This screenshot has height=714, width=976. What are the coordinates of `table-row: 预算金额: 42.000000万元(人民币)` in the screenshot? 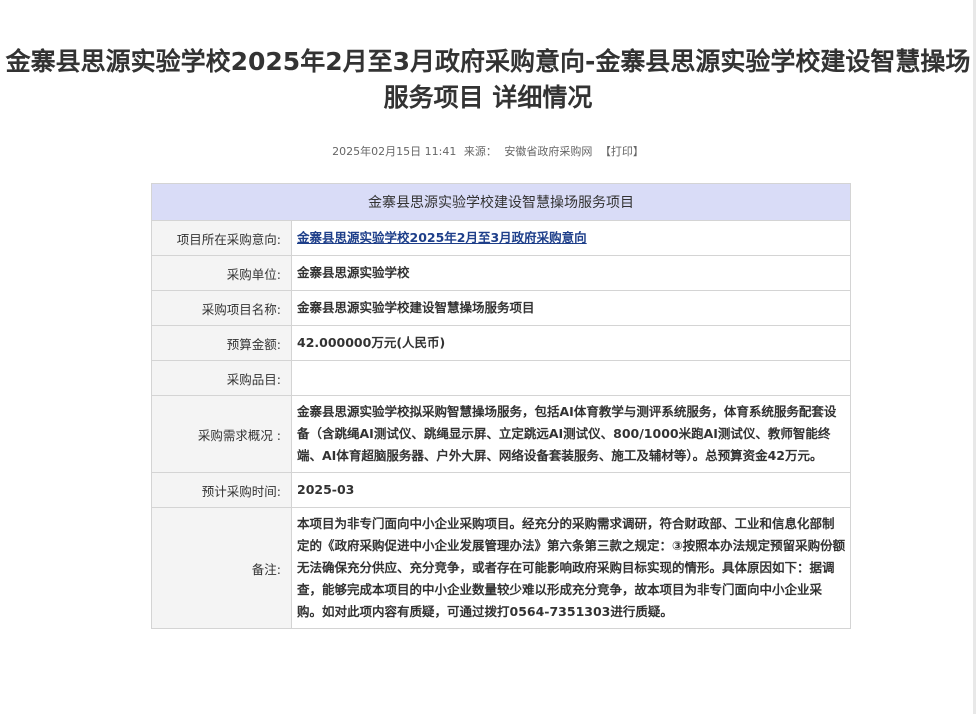 It's located at (501, 343).